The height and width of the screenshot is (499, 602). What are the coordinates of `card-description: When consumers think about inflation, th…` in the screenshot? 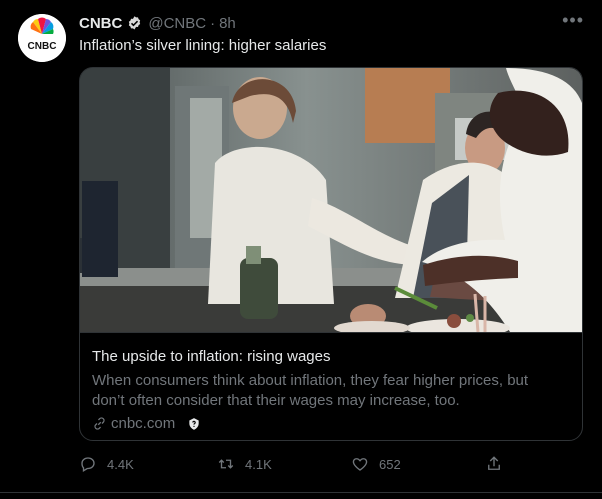 It's located at (310, 390).